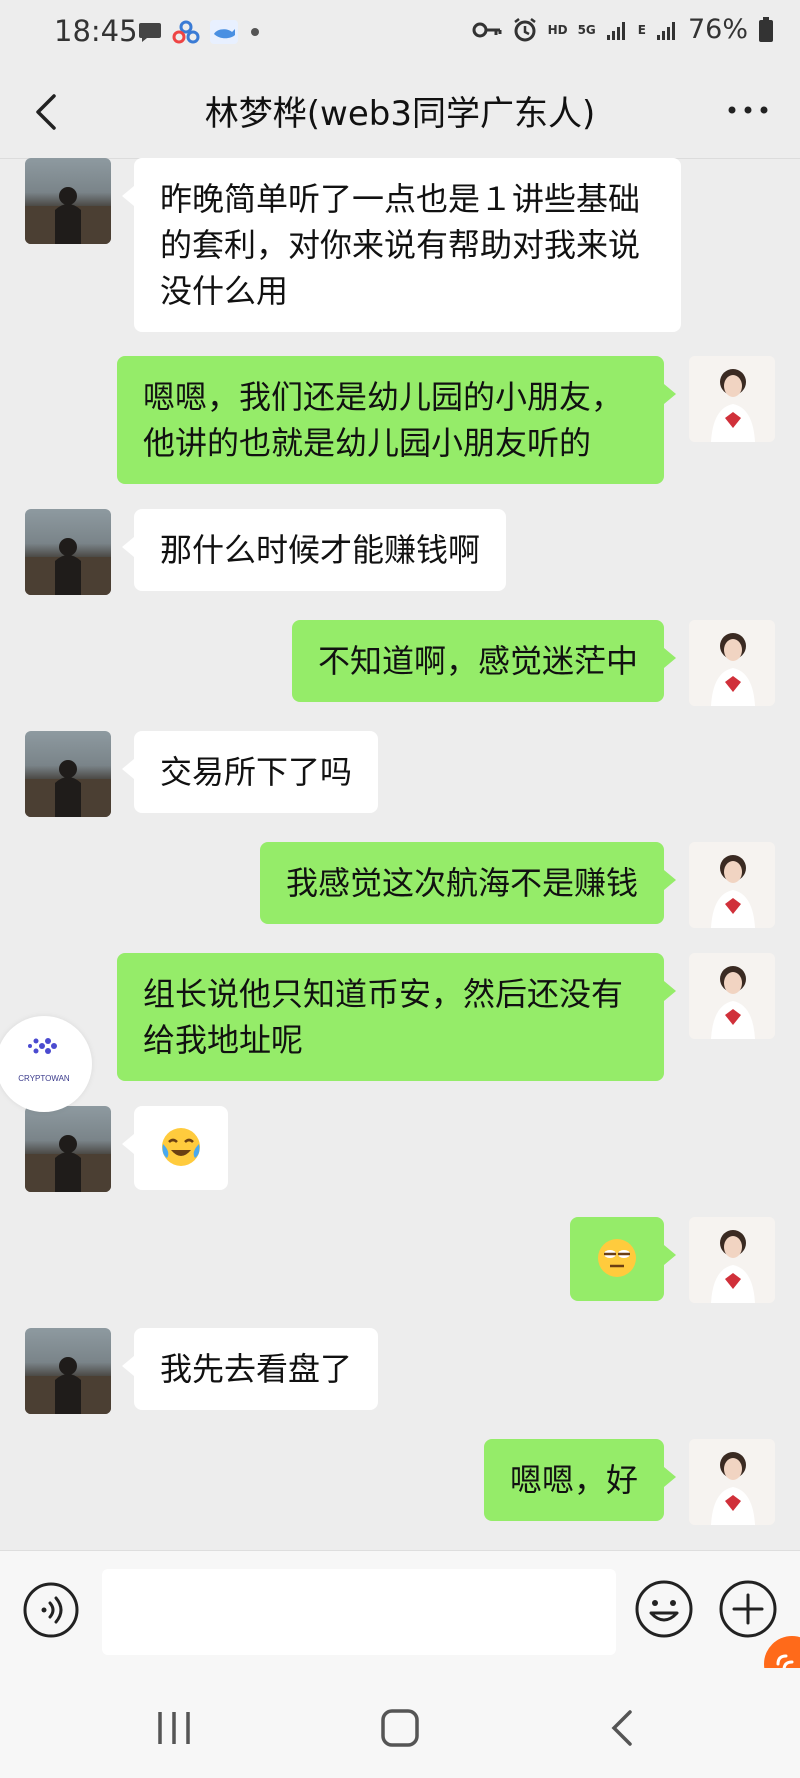  I want to click on alarm-icon, so click(524, 29).